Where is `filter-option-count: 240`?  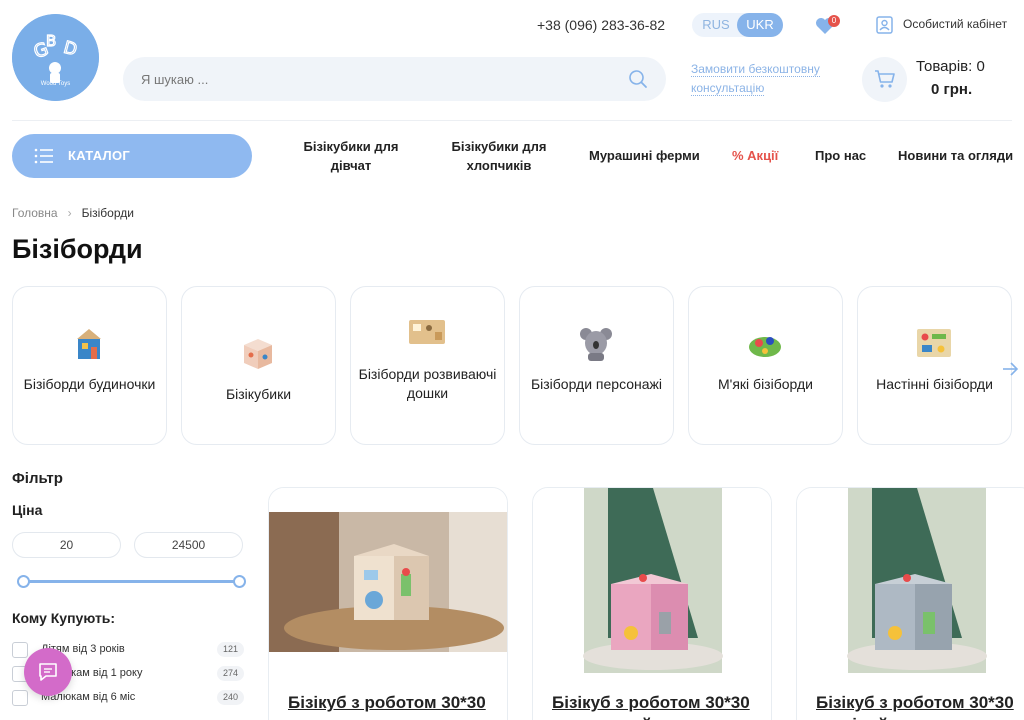 filter-option-count: 240 is located at coordinates (230, 697).